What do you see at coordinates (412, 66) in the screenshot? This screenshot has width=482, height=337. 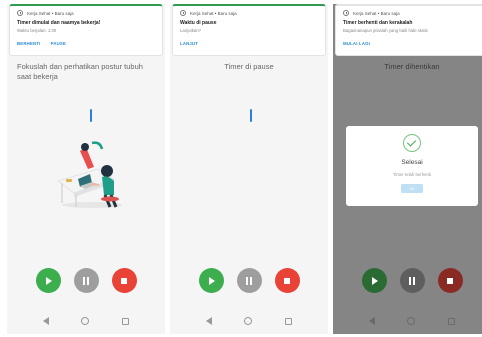 I see `screen-title: Timer dihentikan` at bounding box center [412, 66].